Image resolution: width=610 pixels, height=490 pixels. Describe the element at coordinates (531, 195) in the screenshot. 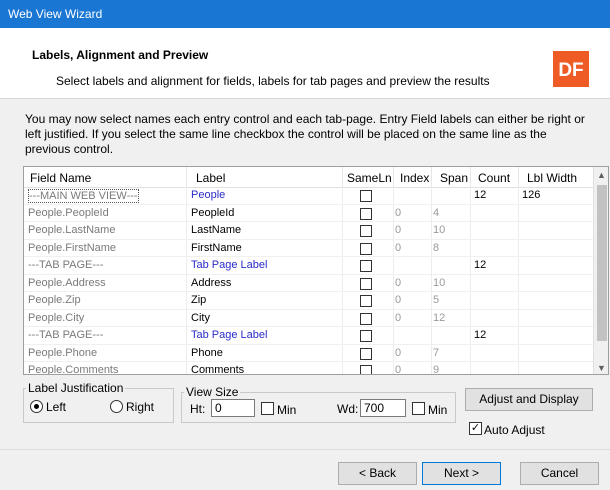

I see `label-width-cell: 126` at that location.